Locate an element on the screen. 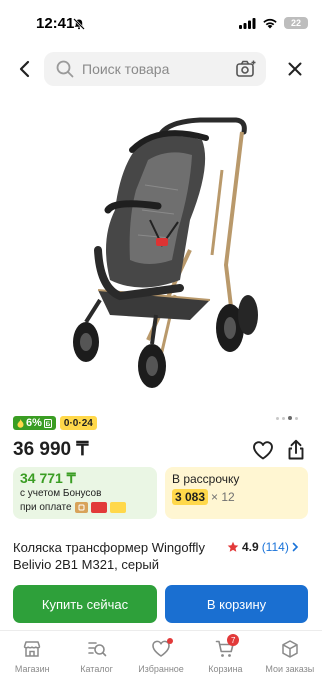 The height and width of the screenshot is (700, 322). share-button is located at coordinates (297, 450).